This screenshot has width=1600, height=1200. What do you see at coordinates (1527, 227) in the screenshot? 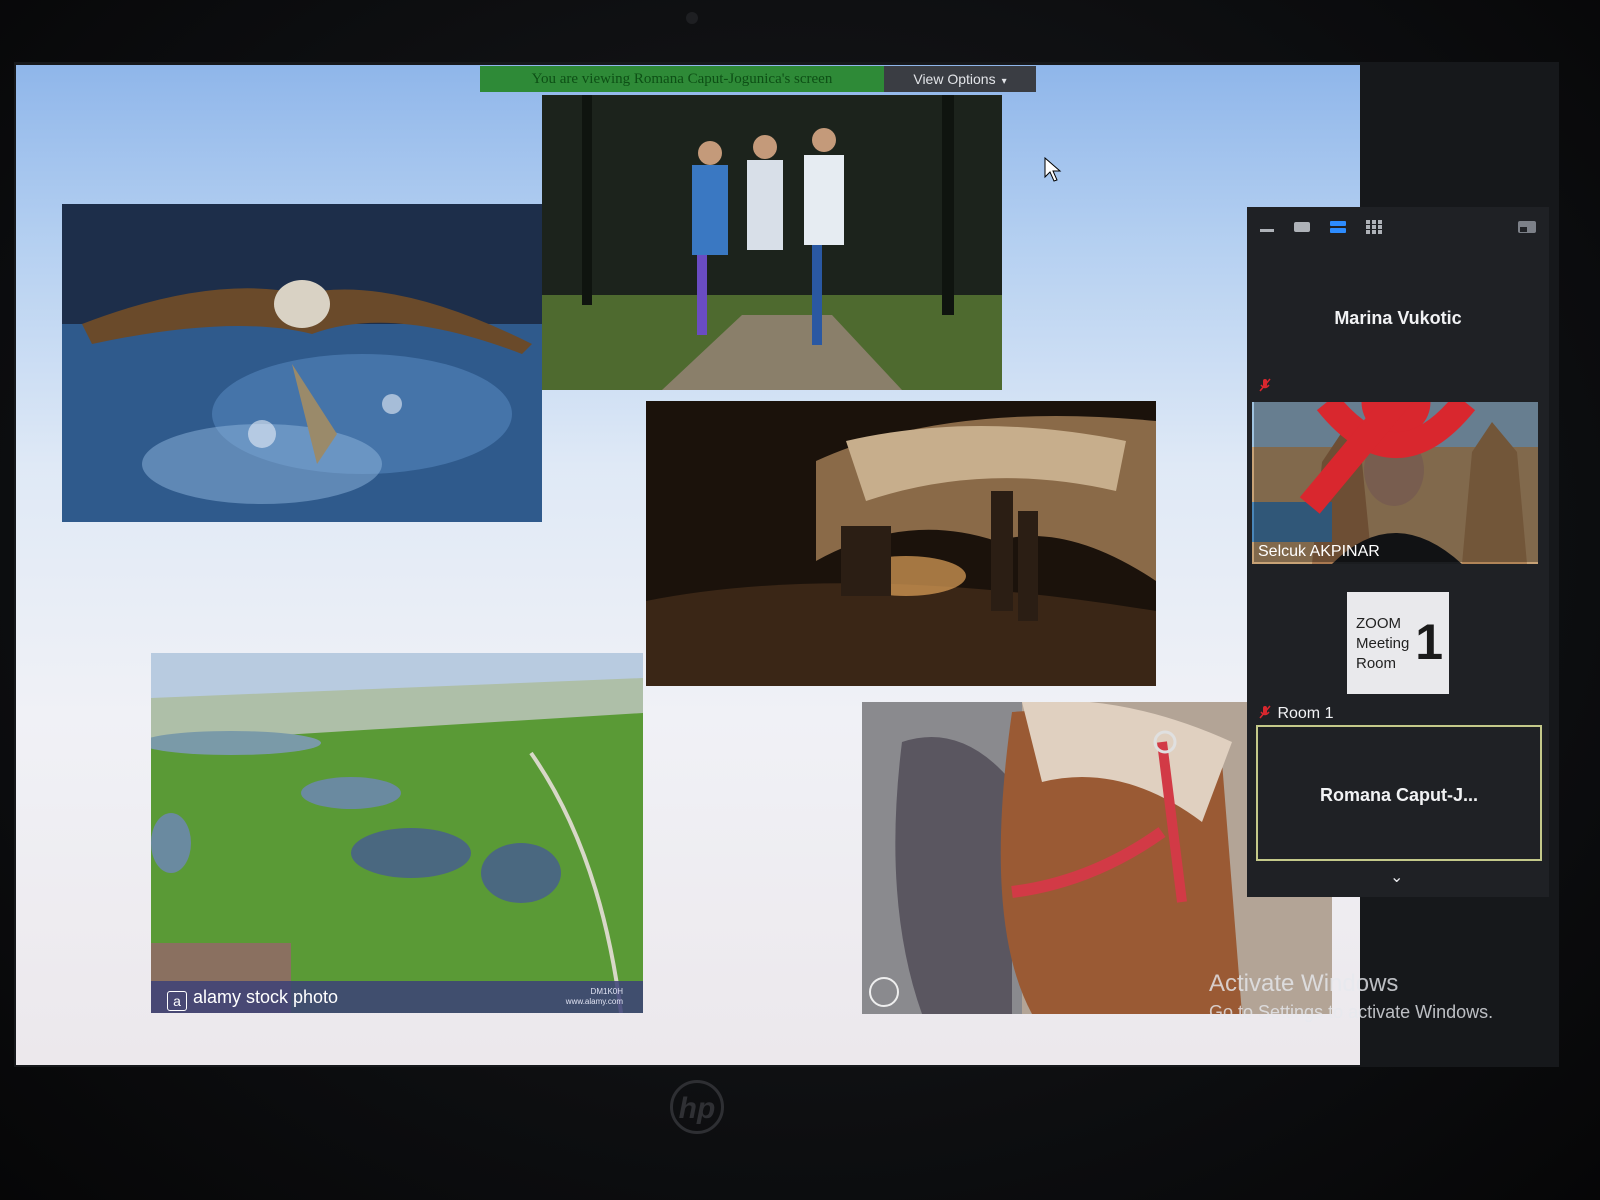
I see `exit-view-icon` at bounding box center [1527, 227].